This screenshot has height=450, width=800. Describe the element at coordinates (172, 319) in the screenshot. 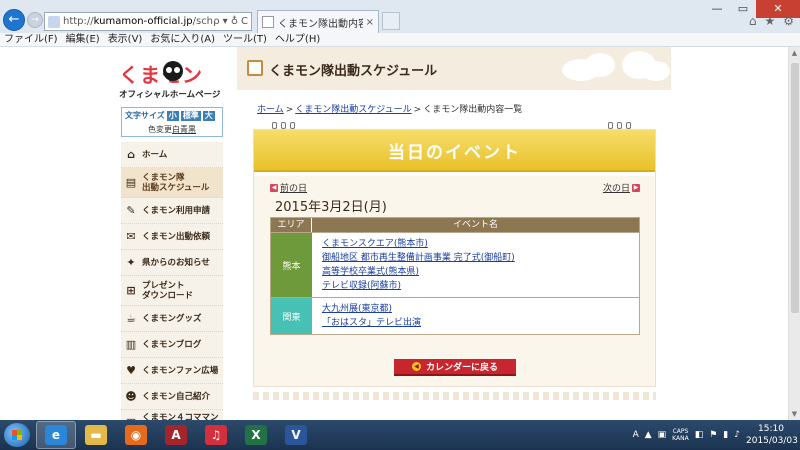

I see `sidebar-item: ☕ くまモングッズ` at that location.